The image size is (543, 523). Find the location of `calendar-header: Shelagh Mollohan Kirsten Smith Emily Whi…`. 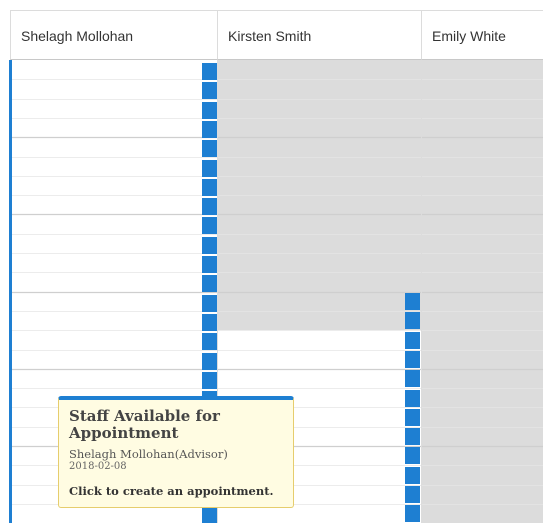

calendar-header: Shelagh Mollohan Kirsten Smith Emily Whi… is located at coordinates (271, 30).